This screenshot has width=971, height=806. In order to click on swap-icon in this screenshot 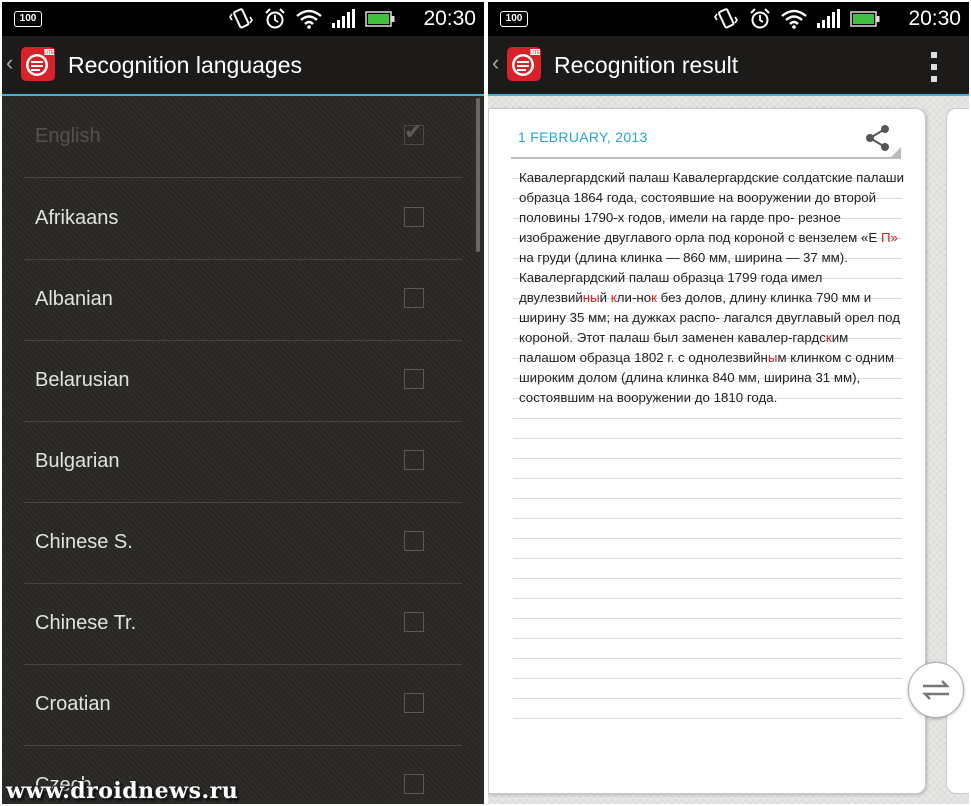, I will do `click(936, 690)`.